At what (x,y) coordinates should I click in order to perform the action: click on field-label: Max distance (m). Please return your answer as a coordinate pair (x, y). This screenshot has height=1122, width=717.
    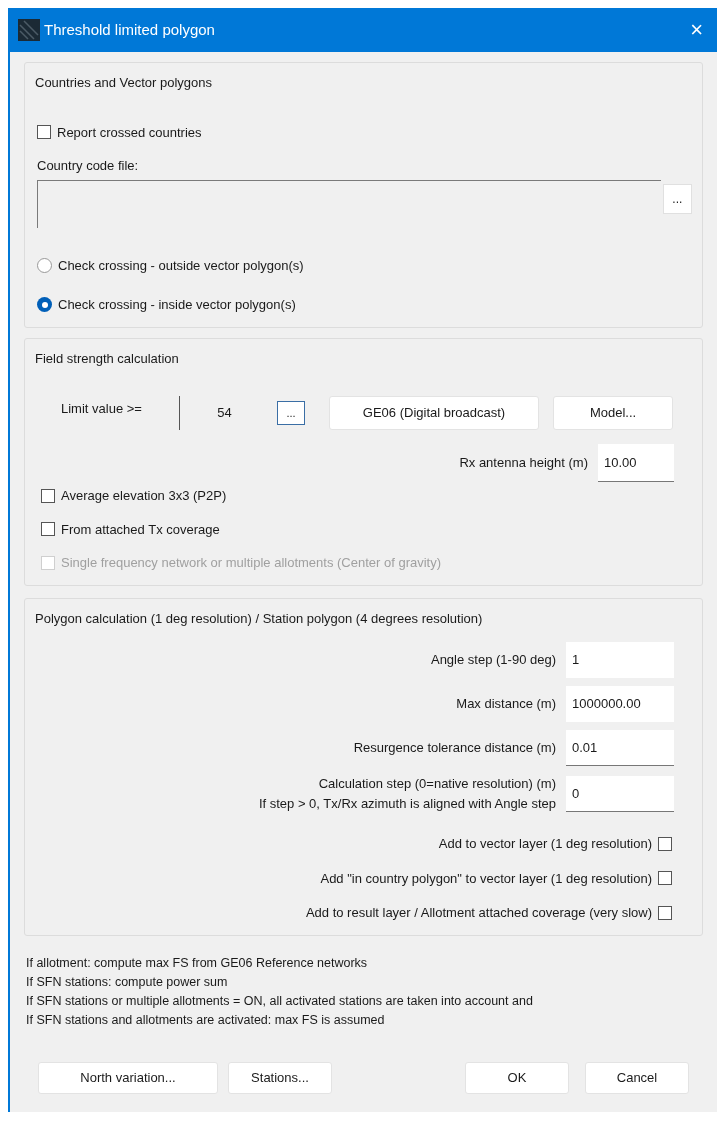
    Looking at the image, I should click on (506, 704).